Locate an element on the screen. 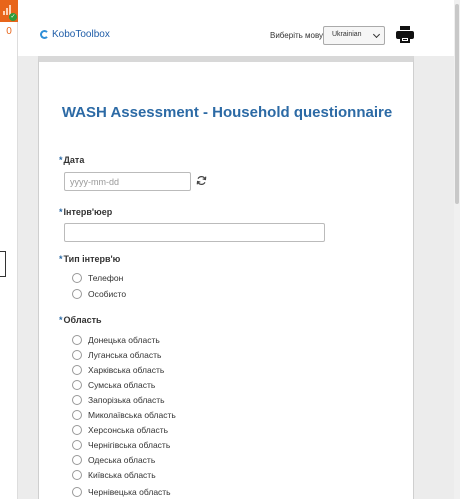 Image resolution: width=460 pixels, height=499 pixels. region-option: Херсонська область is located at coordinates (120, 430).